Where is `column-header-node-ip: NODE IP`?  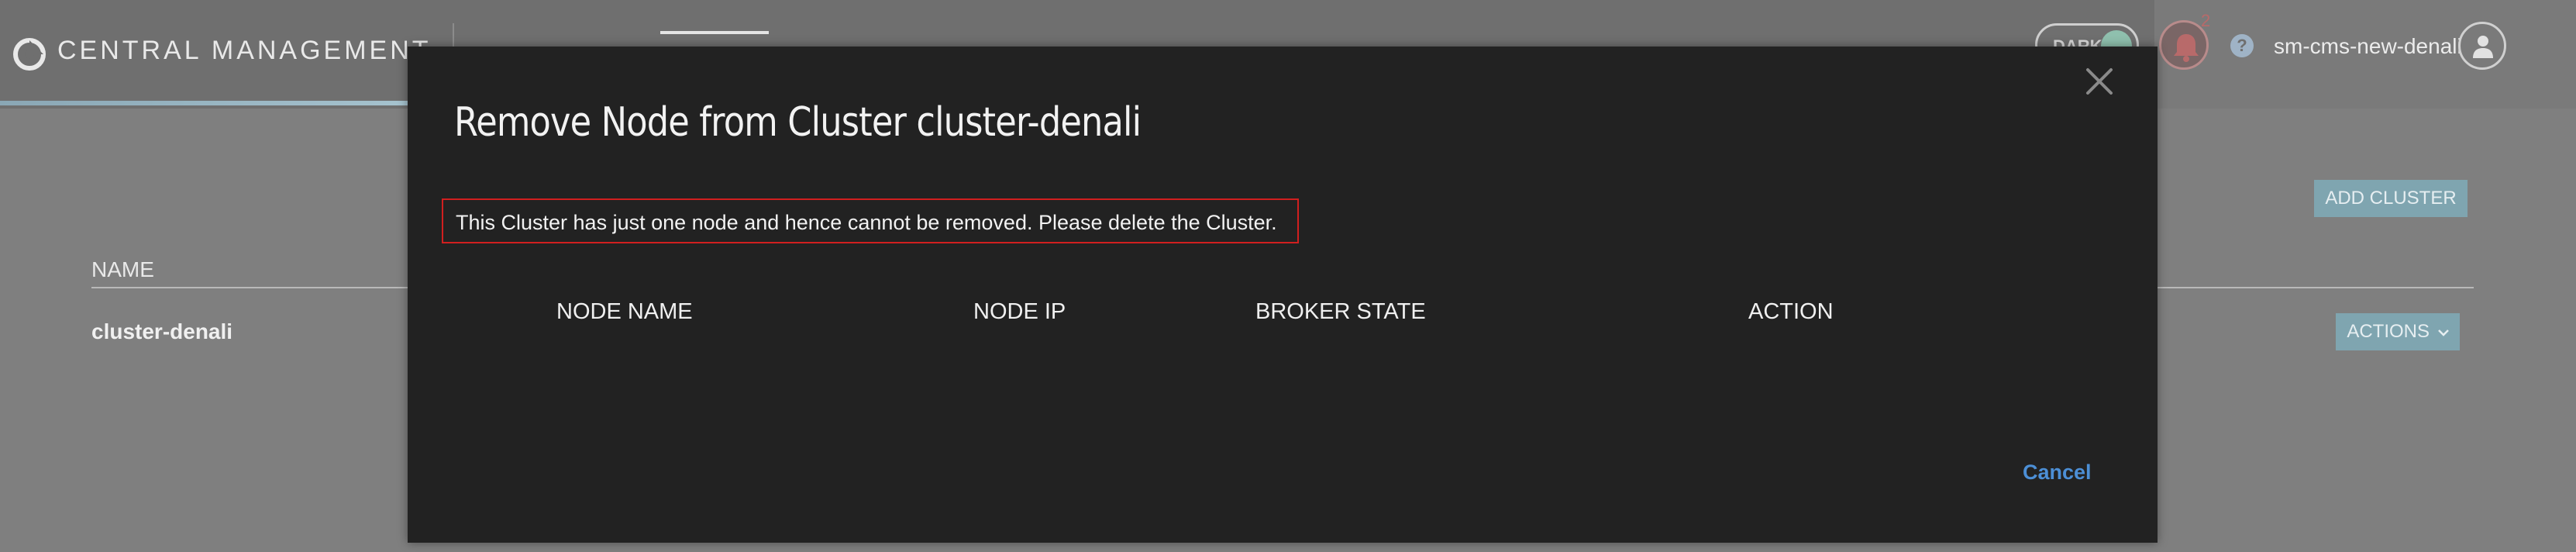
column-header-node-ip: NODE IP is located at coordinates (1019, 311).